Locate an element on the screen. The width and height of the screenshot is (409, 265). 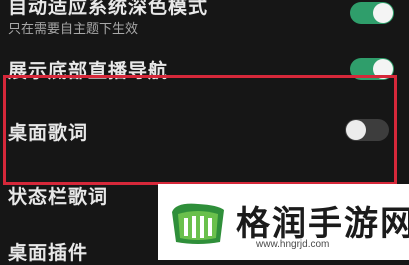
auto-dark-mode-toggle is located at coordinates (372, 13).